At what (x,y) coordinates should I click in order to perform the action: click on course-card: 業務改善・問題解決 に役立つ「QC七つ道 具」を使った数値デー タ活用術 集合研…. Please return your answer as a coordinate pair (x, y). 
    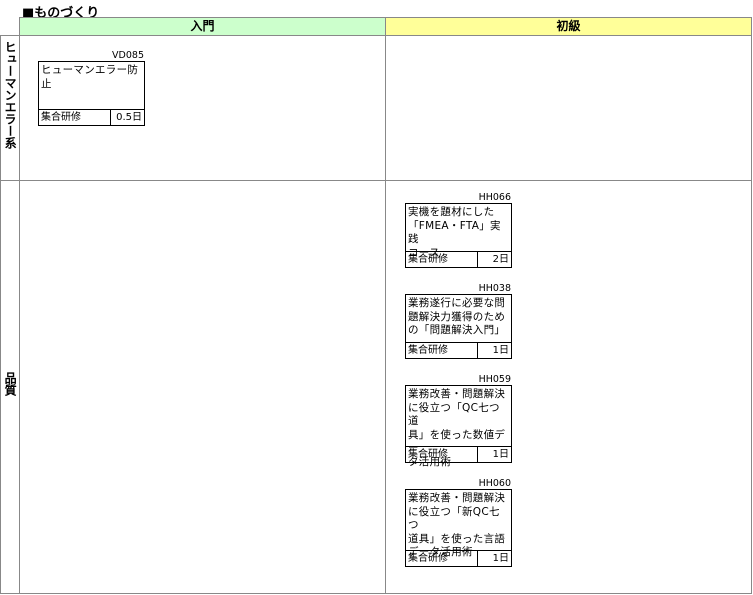
    Looking at the image, I should click on (458, 426).